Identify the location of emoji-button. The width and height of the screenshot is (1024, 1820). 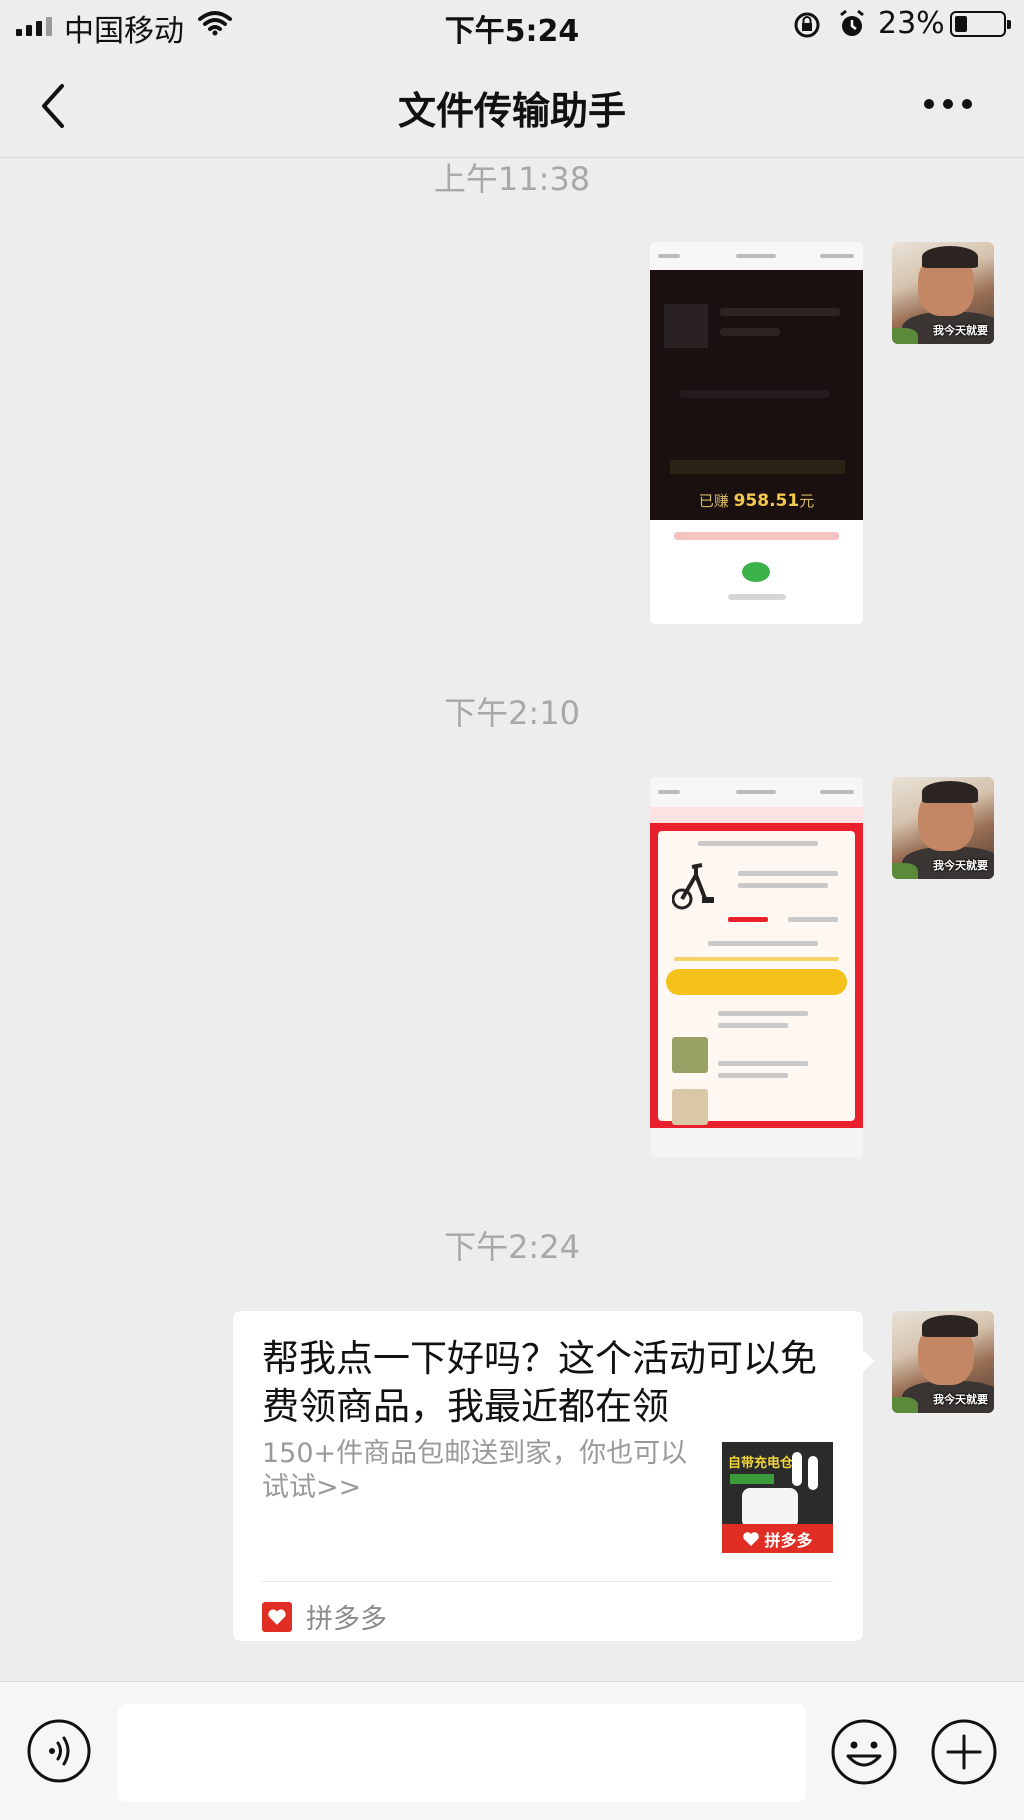
(864, 1752).